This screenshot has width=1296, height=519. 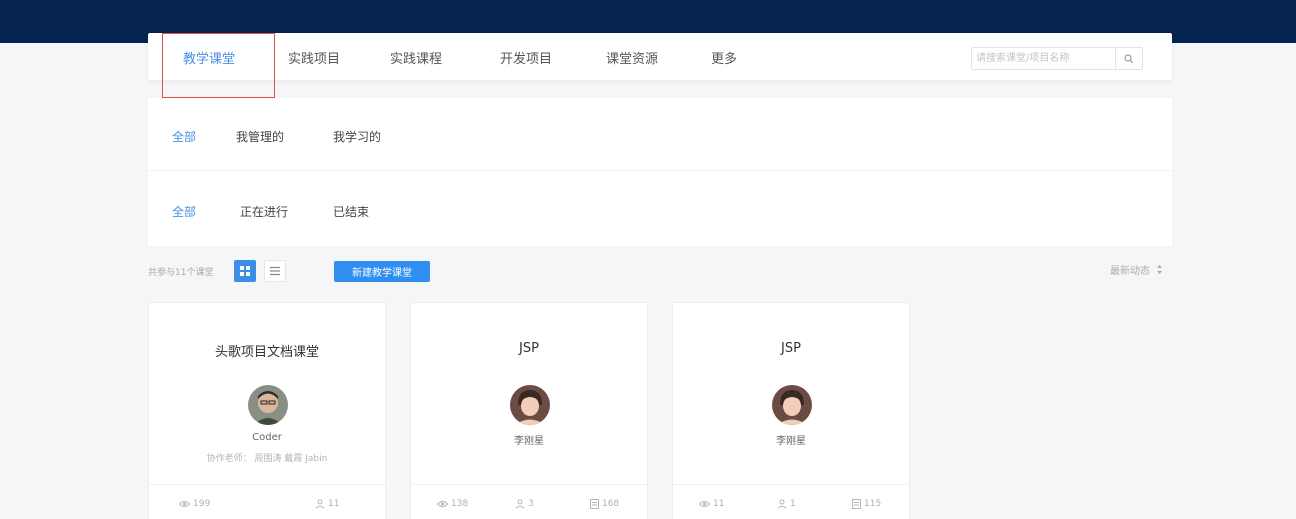 I want to click on card-stat-members: 11, so click(x=327, y=504).